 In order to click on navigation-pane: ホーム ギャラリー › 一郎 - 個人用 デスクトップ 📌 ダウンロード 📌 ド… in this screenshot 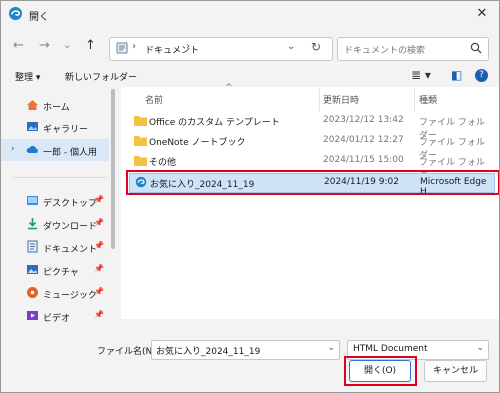, I will do `click(60, 211)`.